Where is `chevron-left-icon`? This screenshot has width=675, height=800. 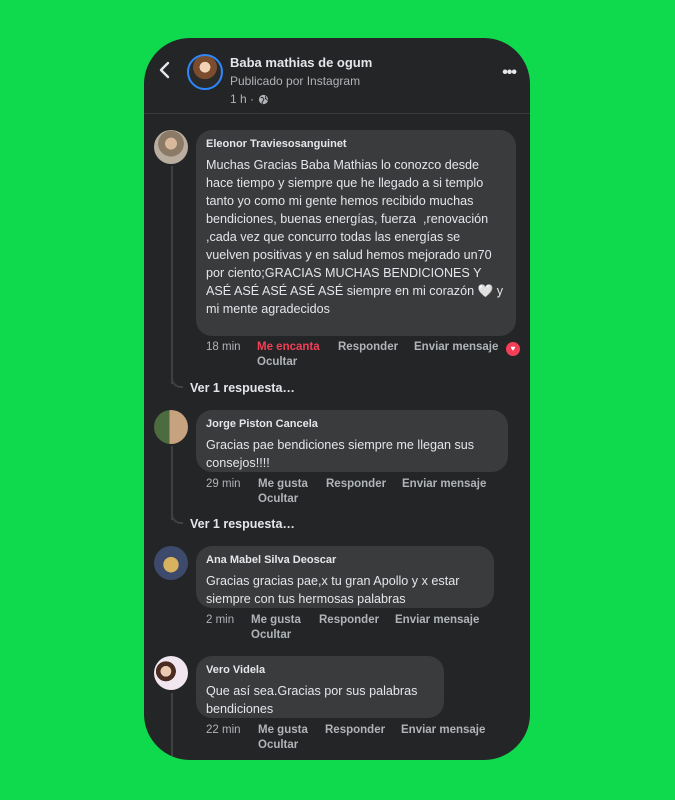 chevron-left-icon is located at coordinates (165, 70).